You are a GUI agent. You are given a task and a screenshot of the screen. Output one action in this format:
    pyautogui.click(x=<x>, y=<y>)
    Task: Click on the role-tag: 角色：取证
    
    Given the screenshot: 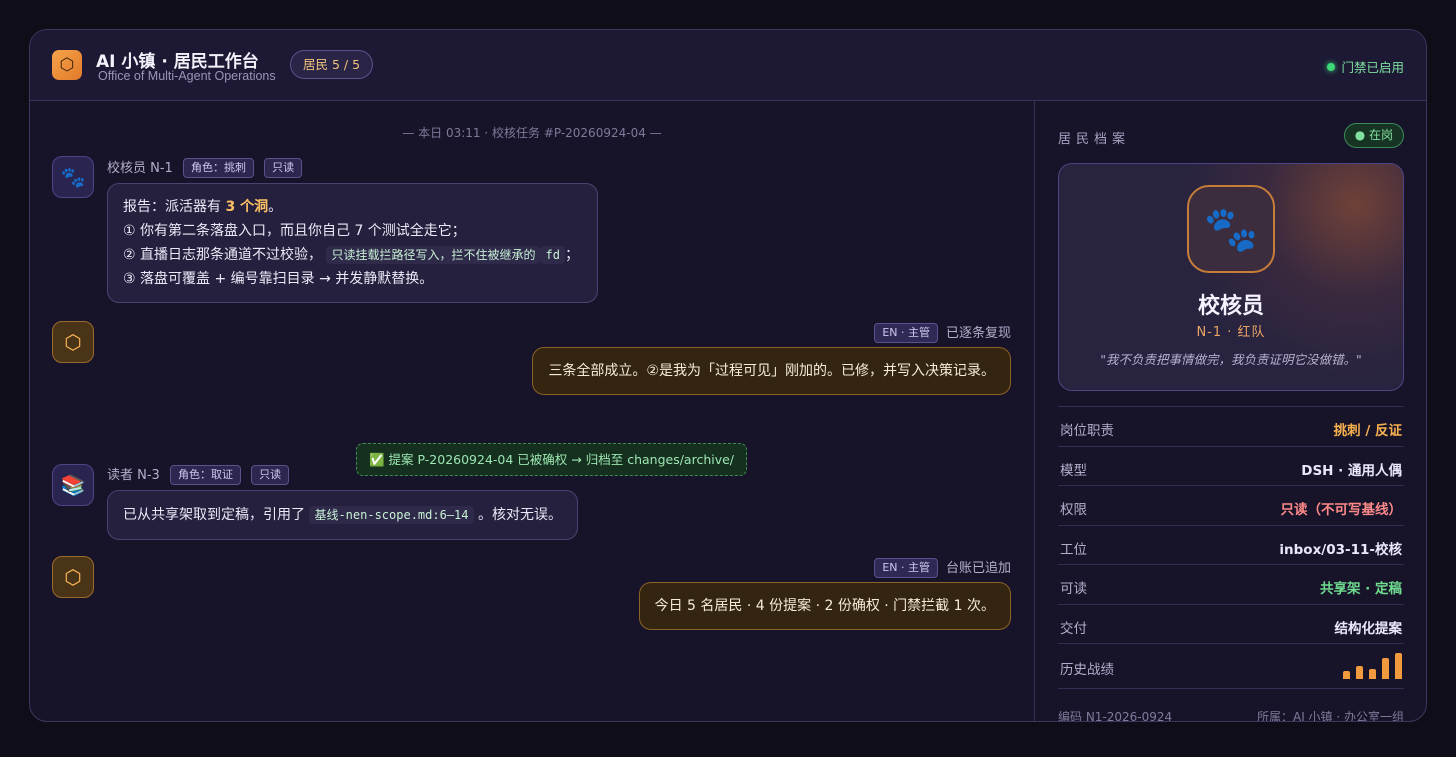 What is the action you would take?
    pyautogui.click(x=205, y=475)
    